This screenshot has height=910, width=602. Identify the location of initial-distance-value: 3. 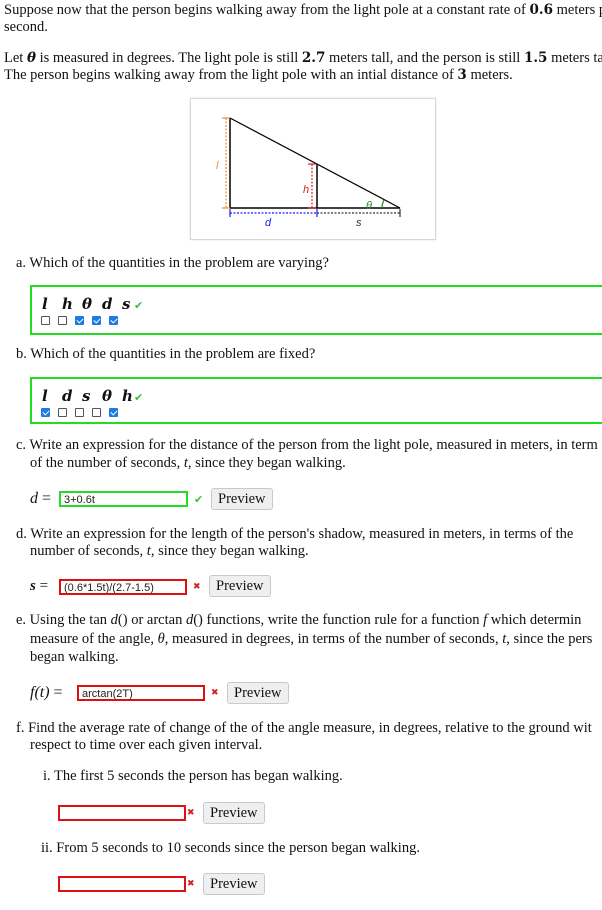
(462, 75).